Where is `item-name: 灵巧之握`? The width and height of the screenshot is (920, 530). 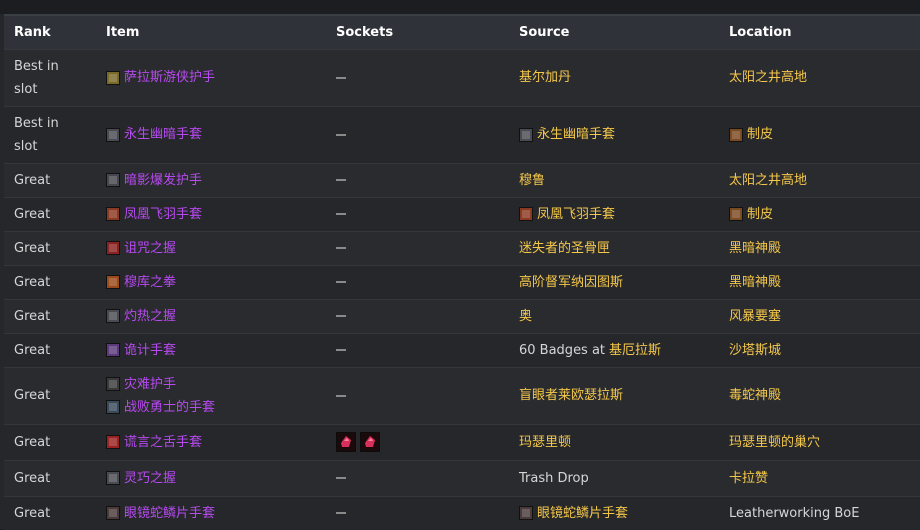
item-name: 灵巧之握 is located at coordinates (150, 478).